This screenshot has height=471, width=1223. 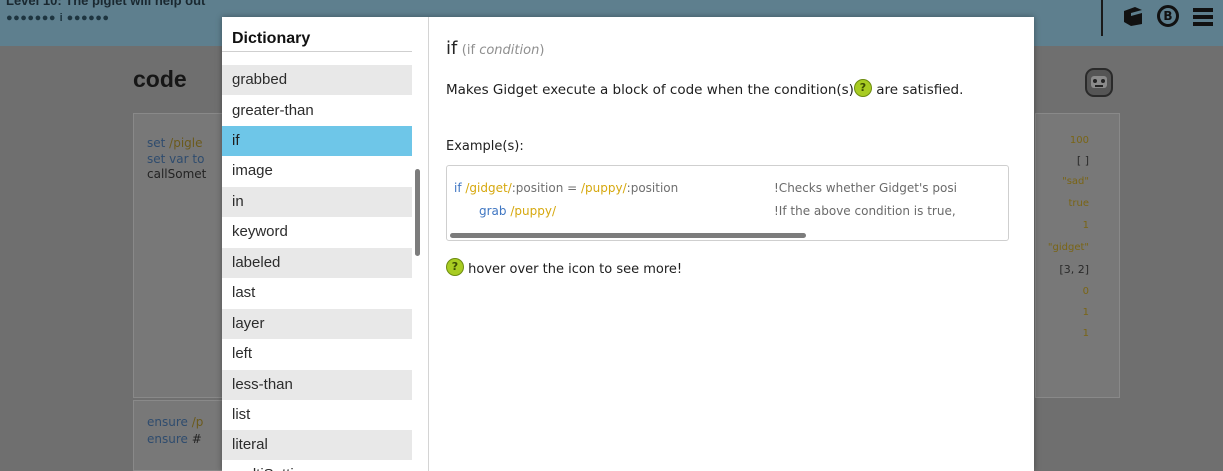 What do you see at coordinates (317, 202) in the screenshot?
I see `dictionary-item-in: in` at bounding box center [317, 202].